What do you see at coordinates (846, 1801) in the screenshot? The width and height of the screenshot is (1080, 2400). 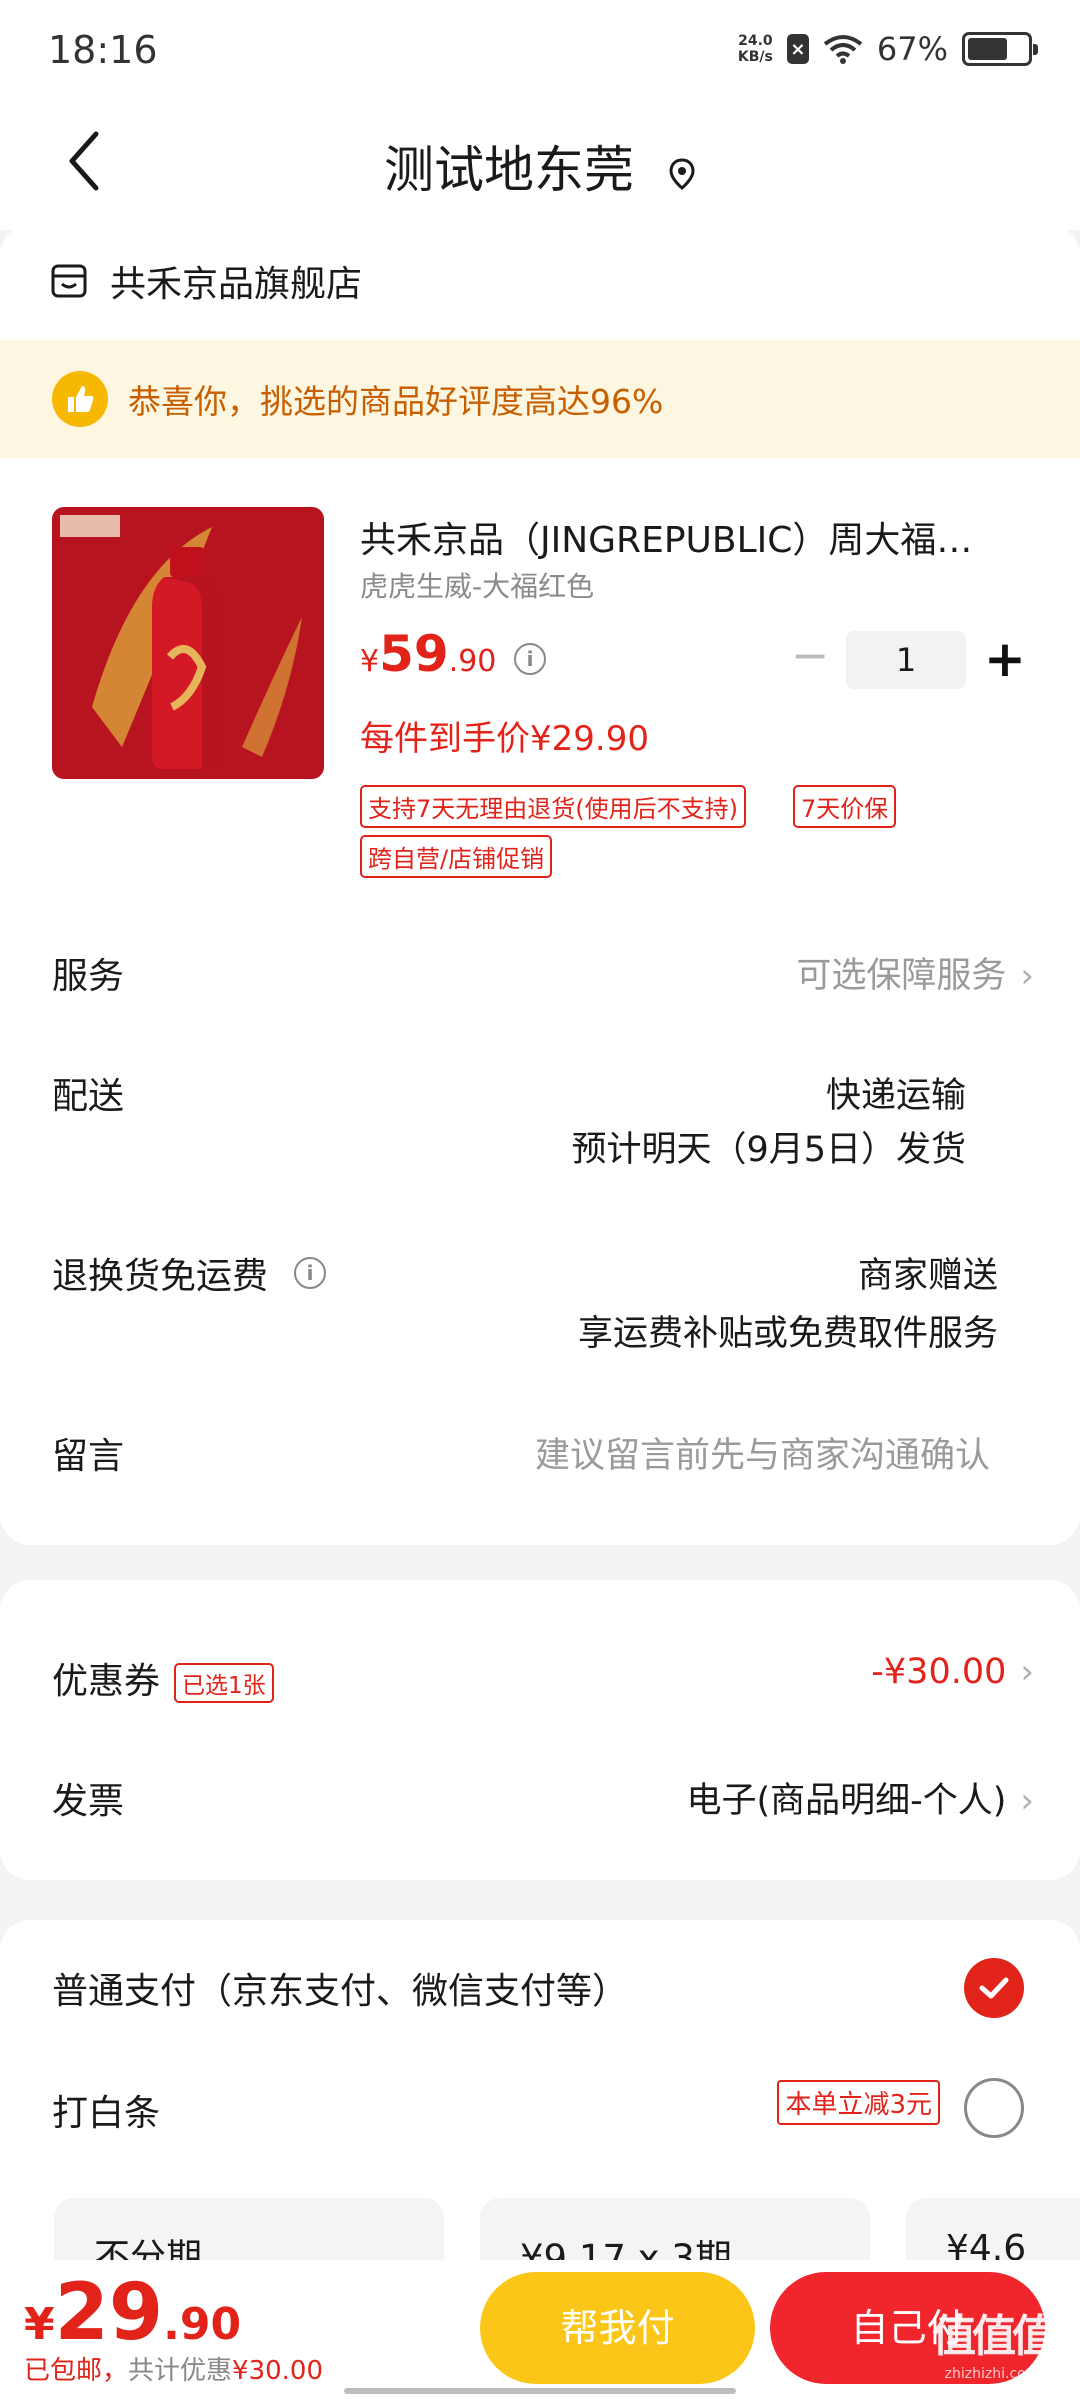 I see `invoice-value: 电子(商品明细-个人)` at bounding box center [846, 1801].